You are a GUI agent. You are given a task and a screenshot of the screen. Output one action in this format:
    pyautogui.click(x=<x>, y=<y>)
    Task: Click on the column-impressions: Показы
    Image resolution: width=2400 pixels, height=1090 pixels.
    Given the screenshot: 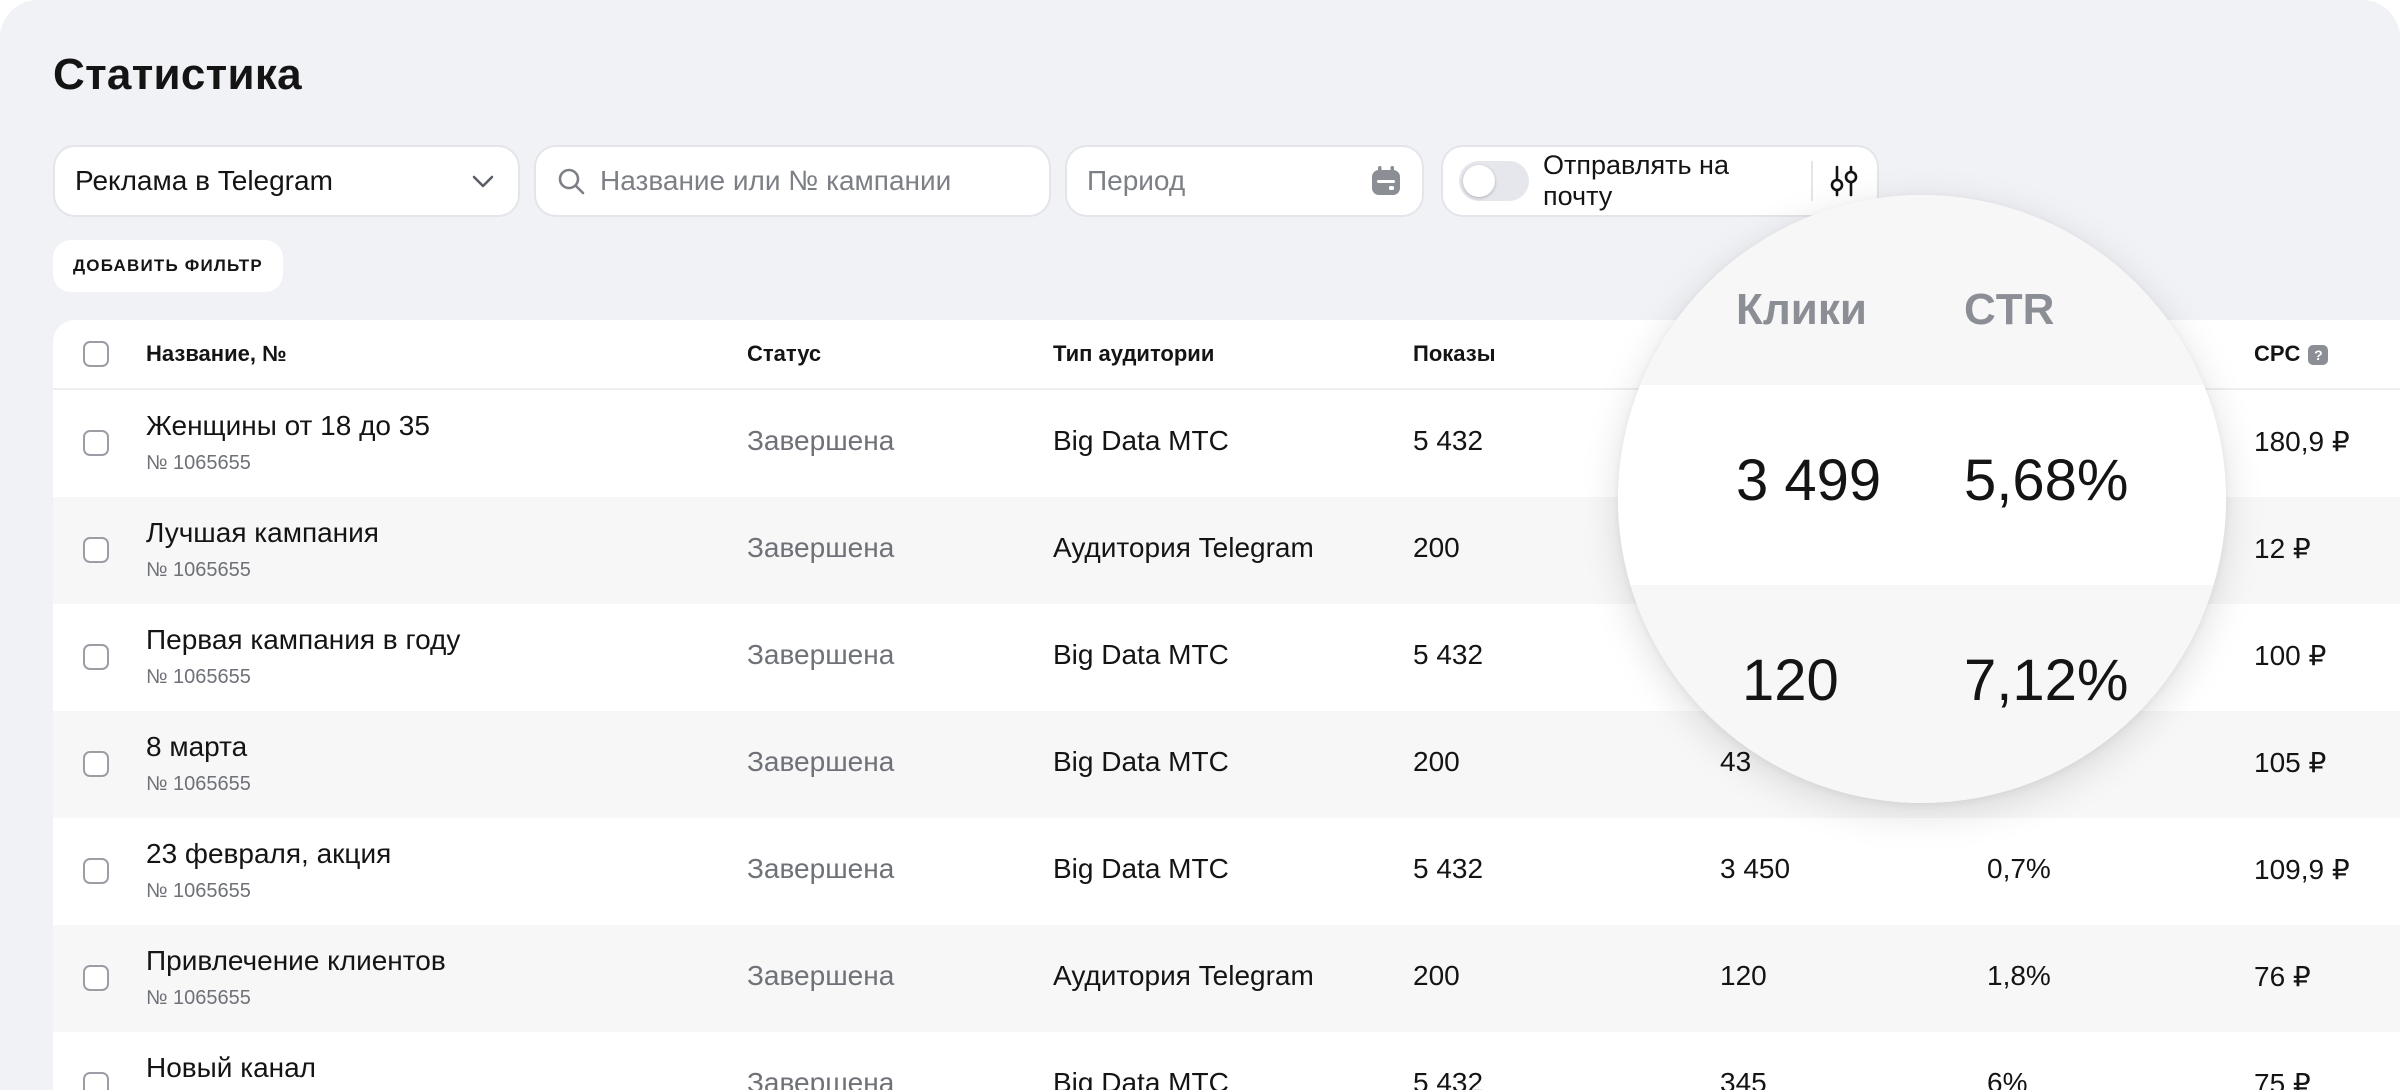 What is the action you would take?
    pyautogui.click(x=1454, y=354)
    